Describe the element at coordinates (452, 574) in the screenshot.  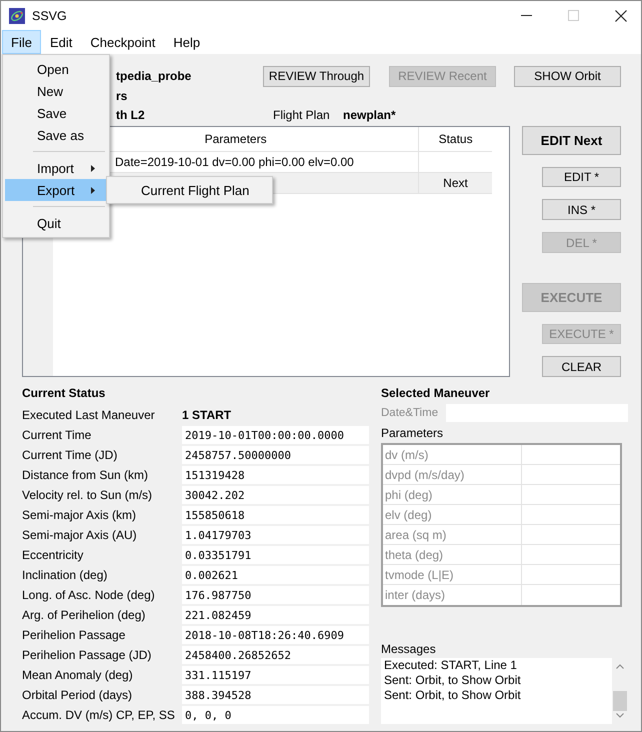
I see `parameter-label: tvmode (L|E)` at that location.